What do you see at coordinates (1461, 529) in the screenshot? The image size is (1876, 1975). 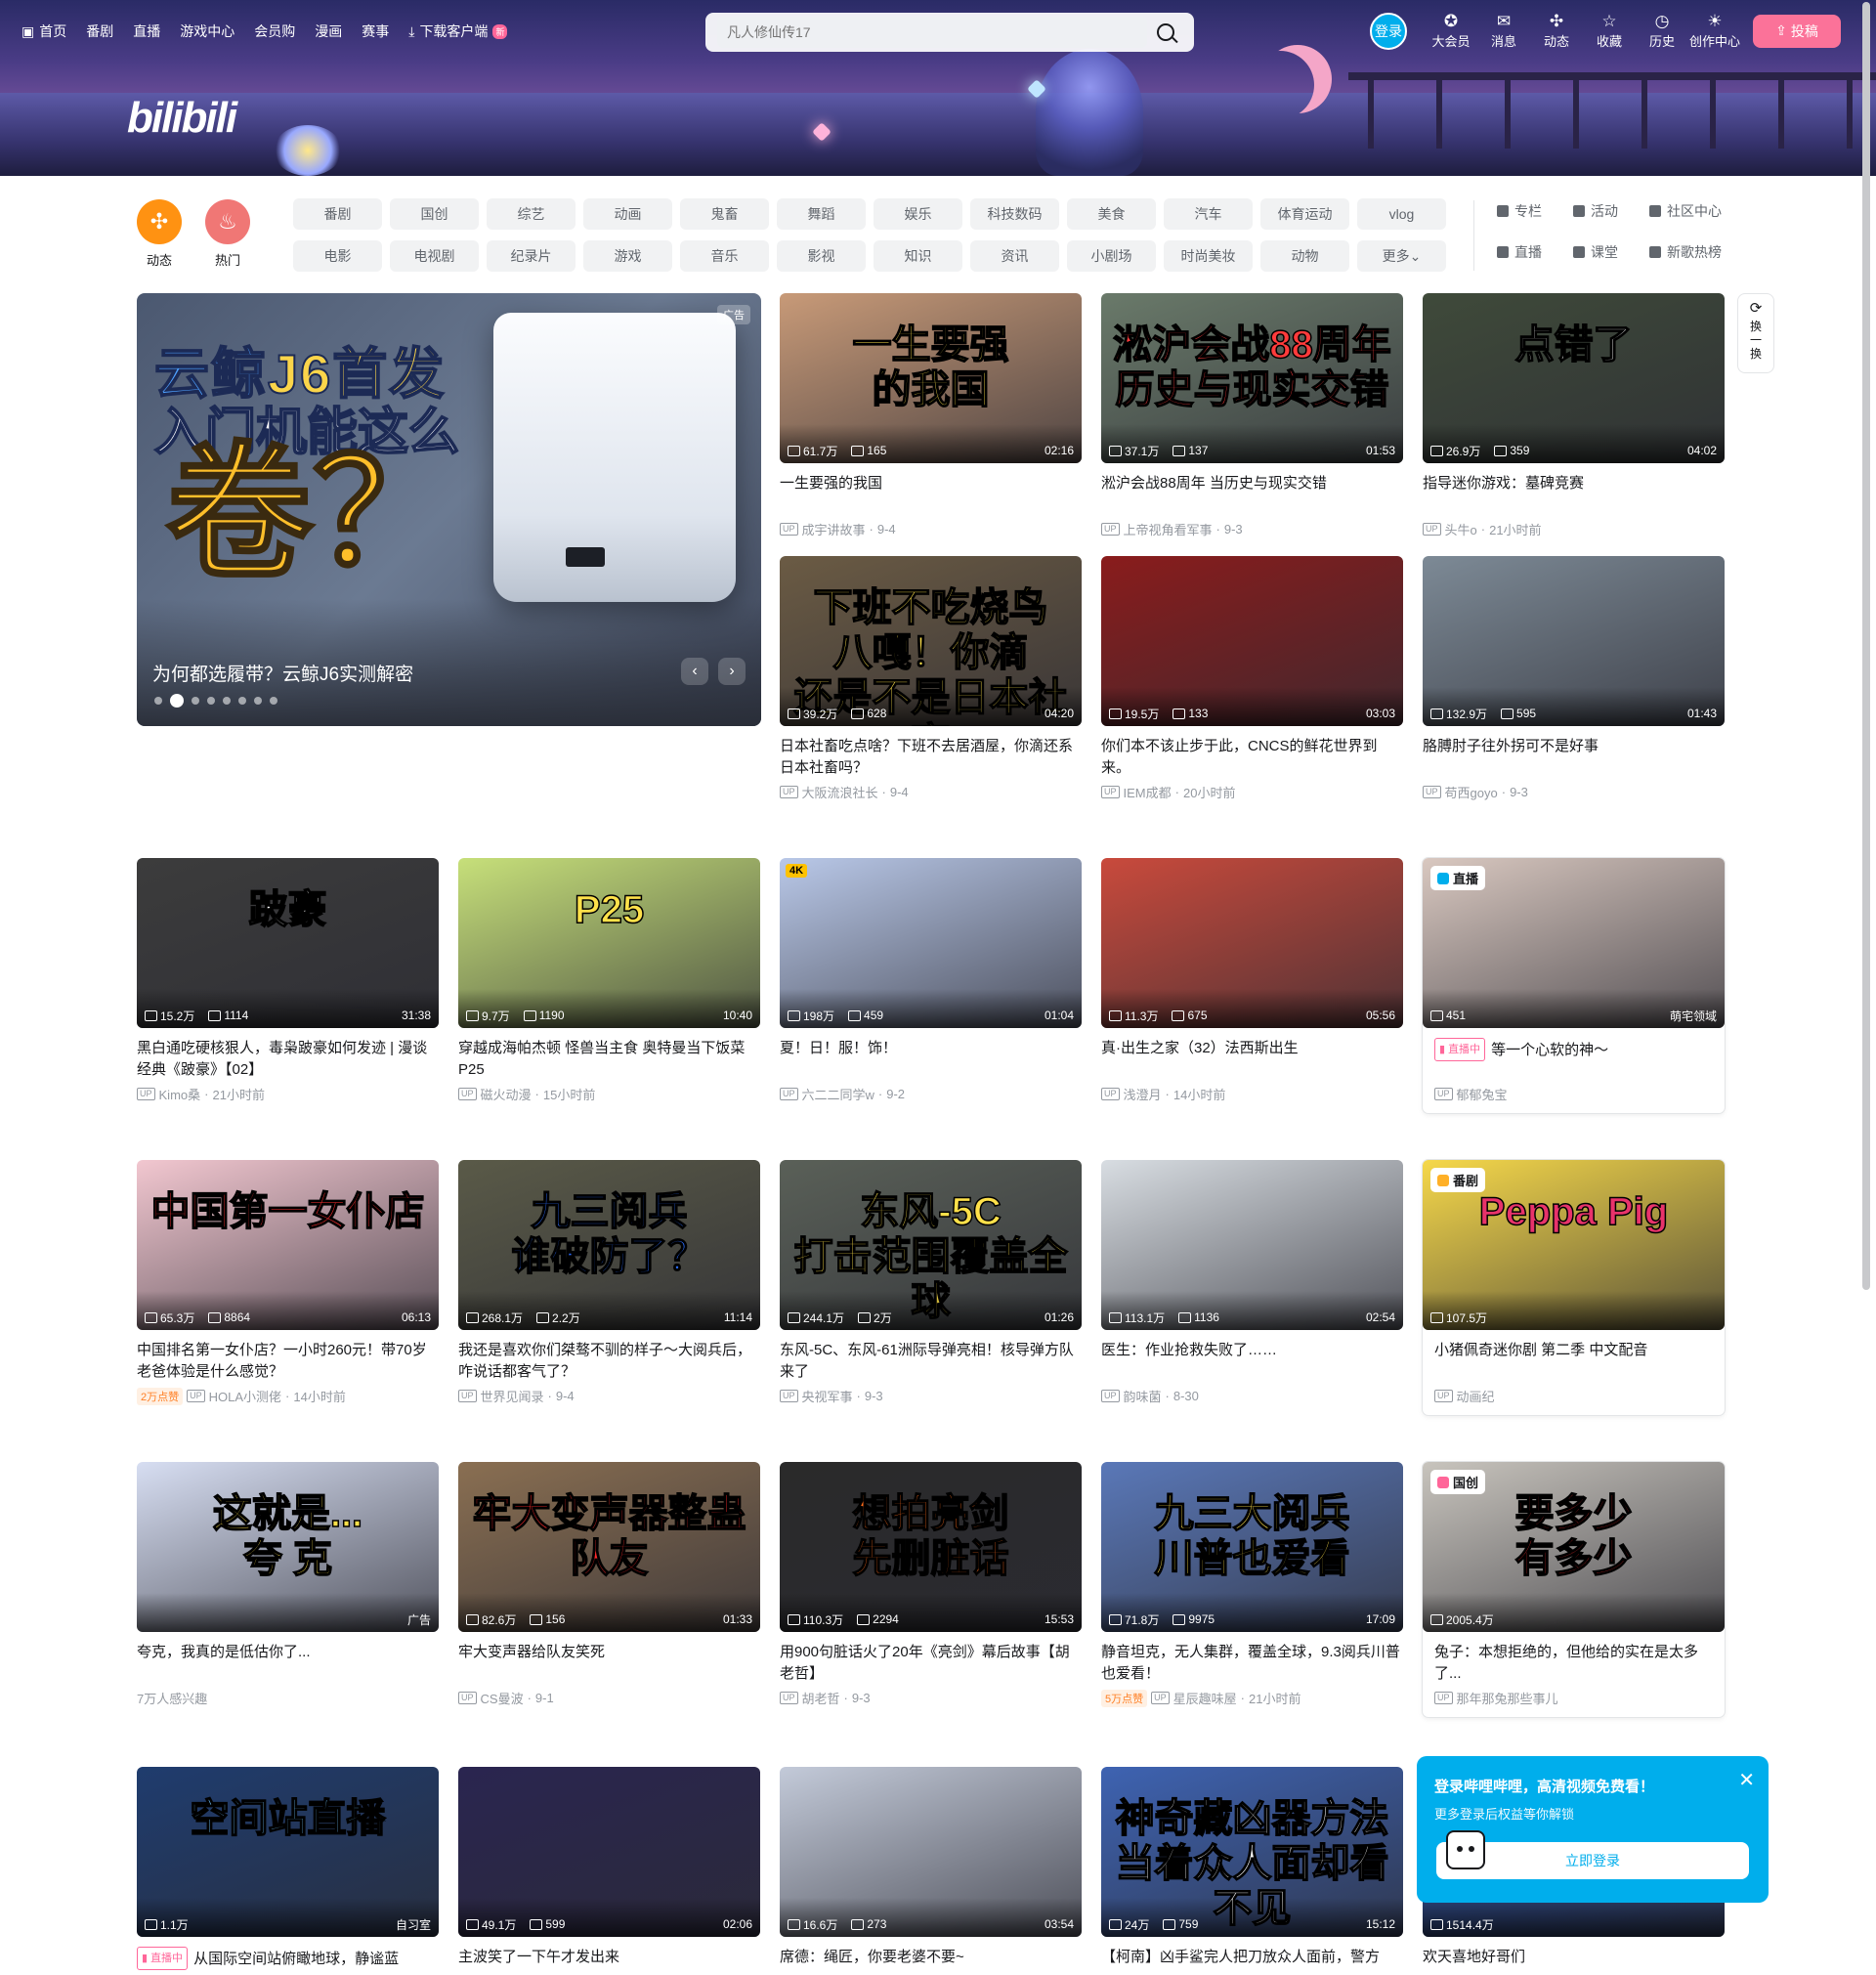 I see `uploader-name: 头牛o` at bounding box center [1461, 529].